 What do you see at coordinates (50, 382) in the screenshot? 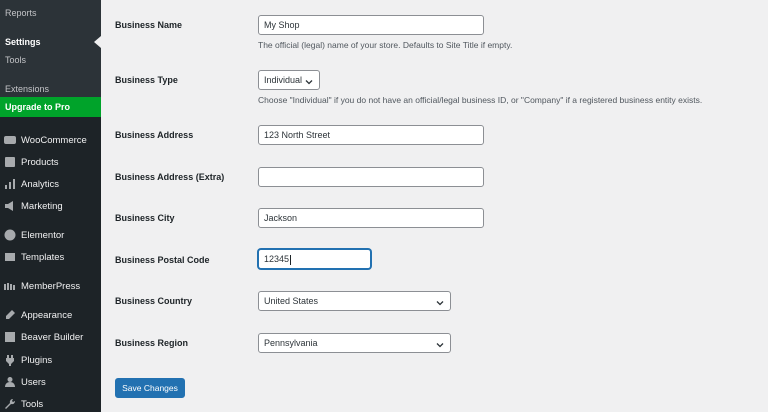
I see `menu-item-users: Users` at bounding box center [50, 382].